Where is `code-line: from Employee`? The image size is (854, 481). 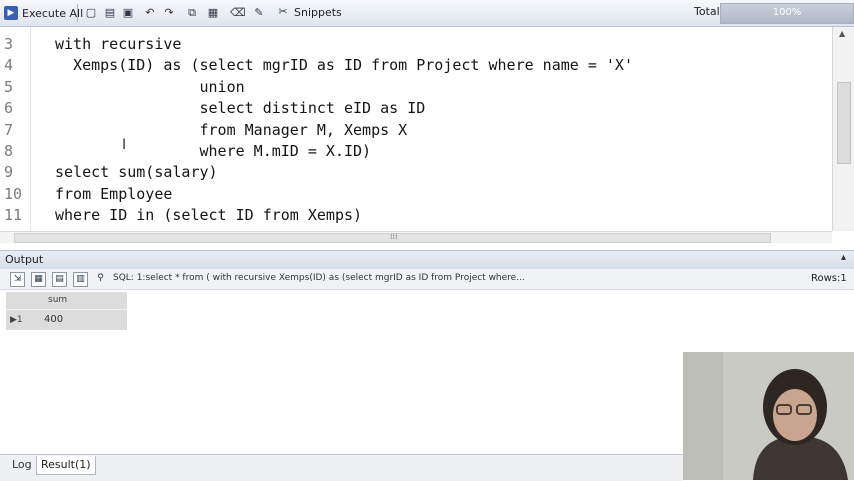
code-line: from Employee is located at coordinates (113, 194).